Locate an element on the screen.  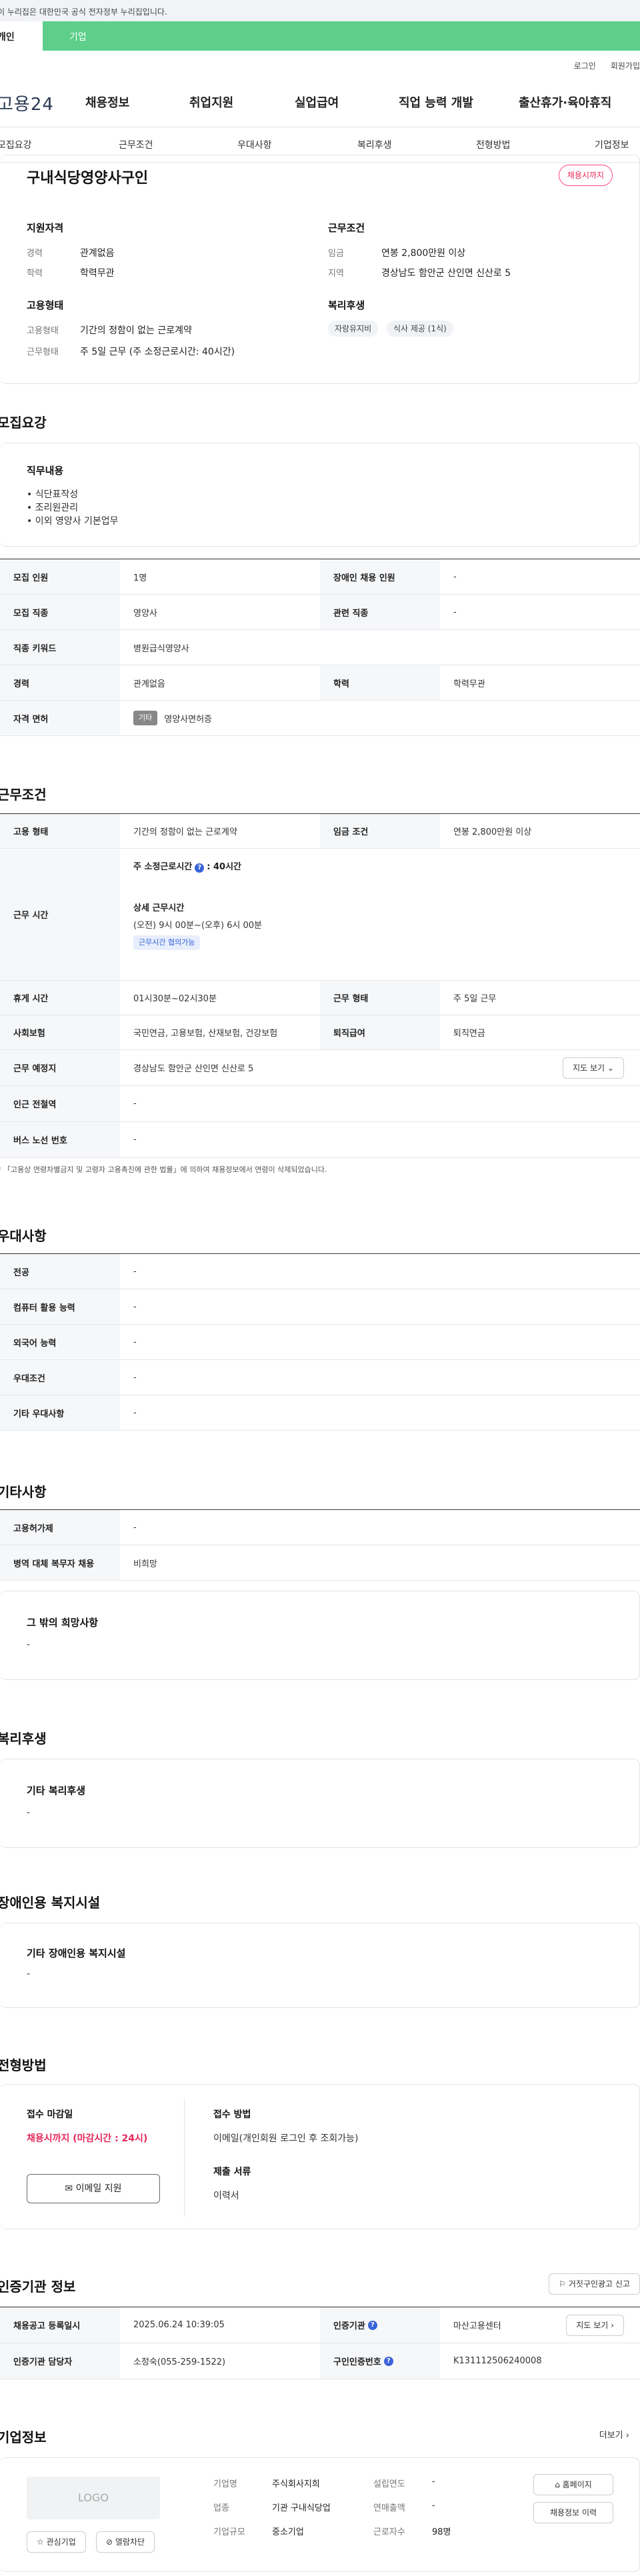
block-view-button: ⊘ 열람차단 is located at coordinates (125, 2542).